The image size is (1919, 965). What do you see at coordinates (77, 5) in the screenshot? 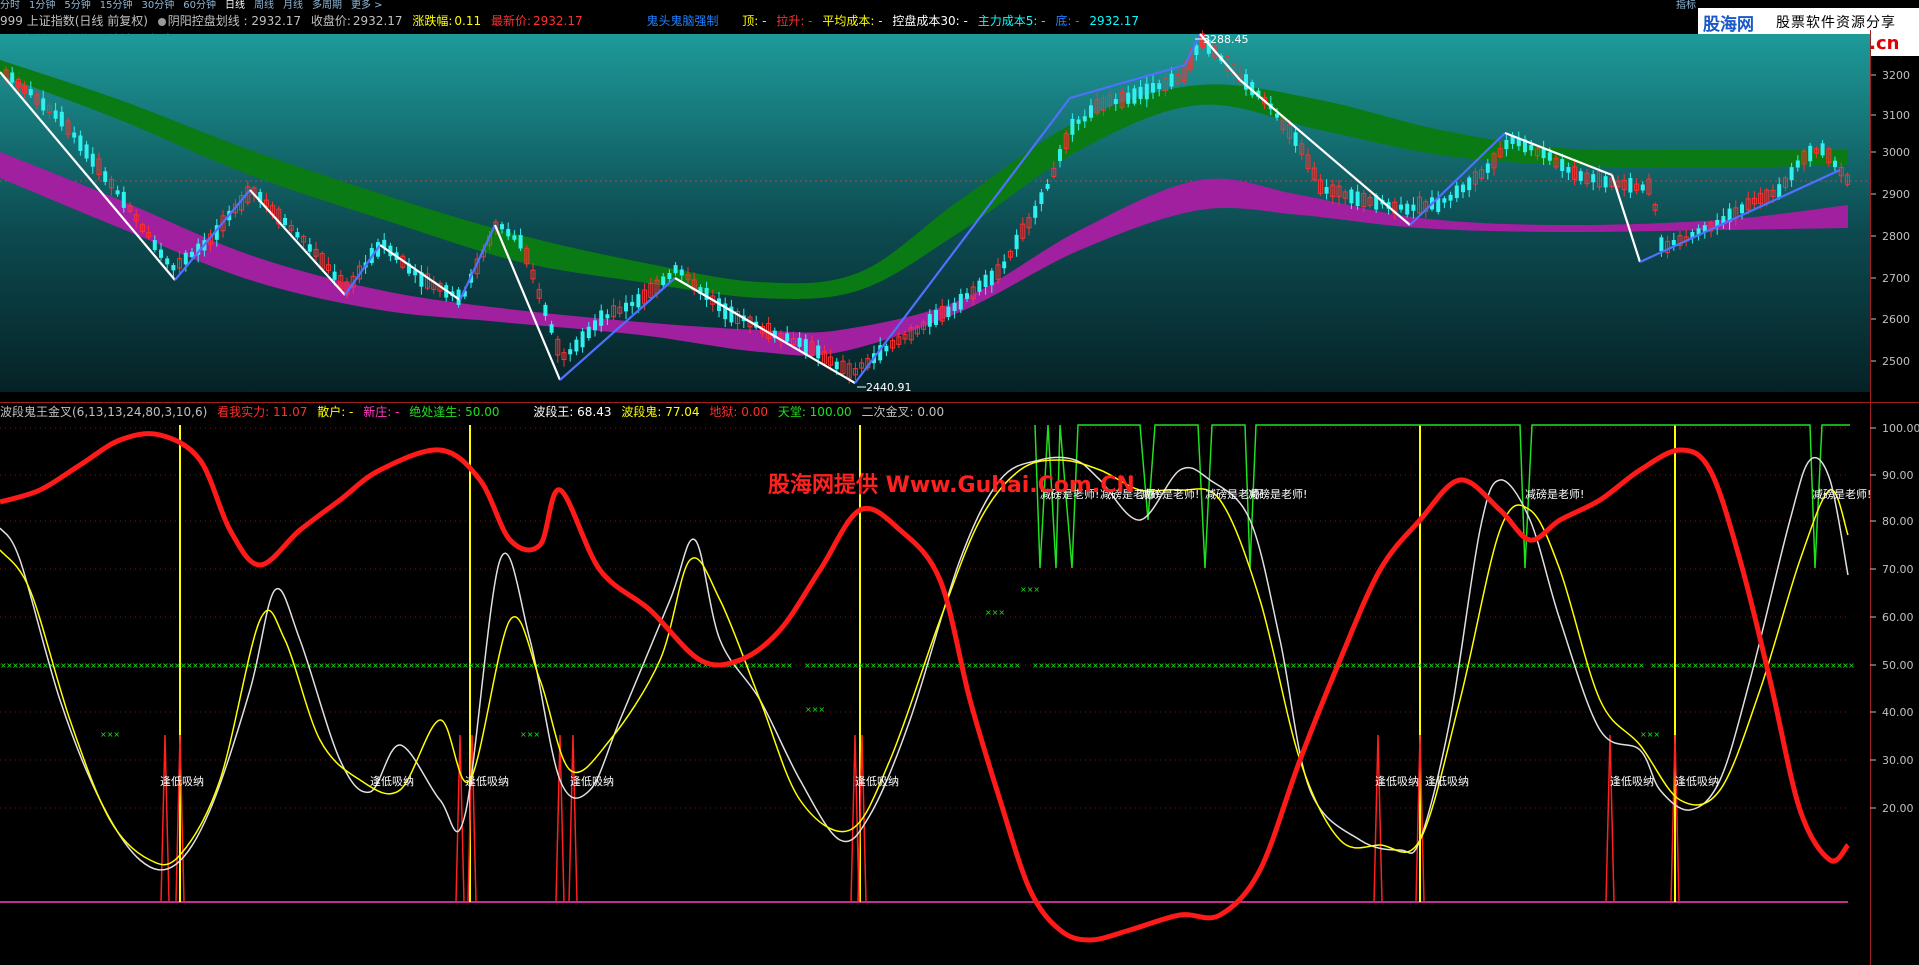
I see `period-tab-2: 5分钟` at bounding box center [77, 5].